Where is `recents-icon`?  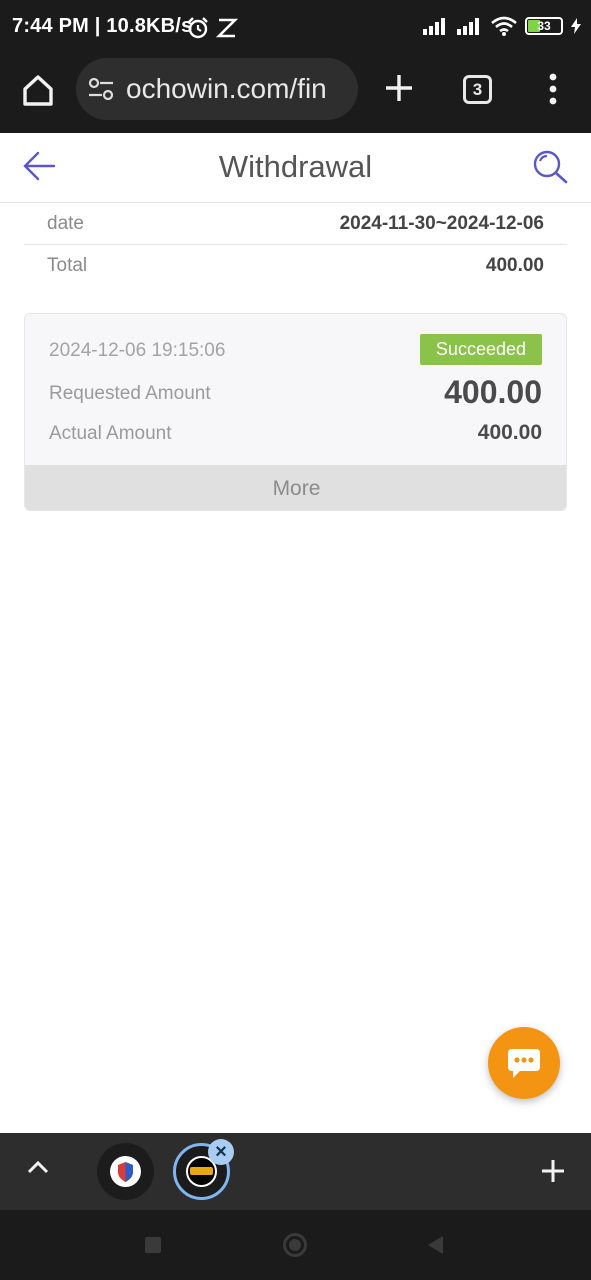 recents-icon is located at coordinates (153, 1245).